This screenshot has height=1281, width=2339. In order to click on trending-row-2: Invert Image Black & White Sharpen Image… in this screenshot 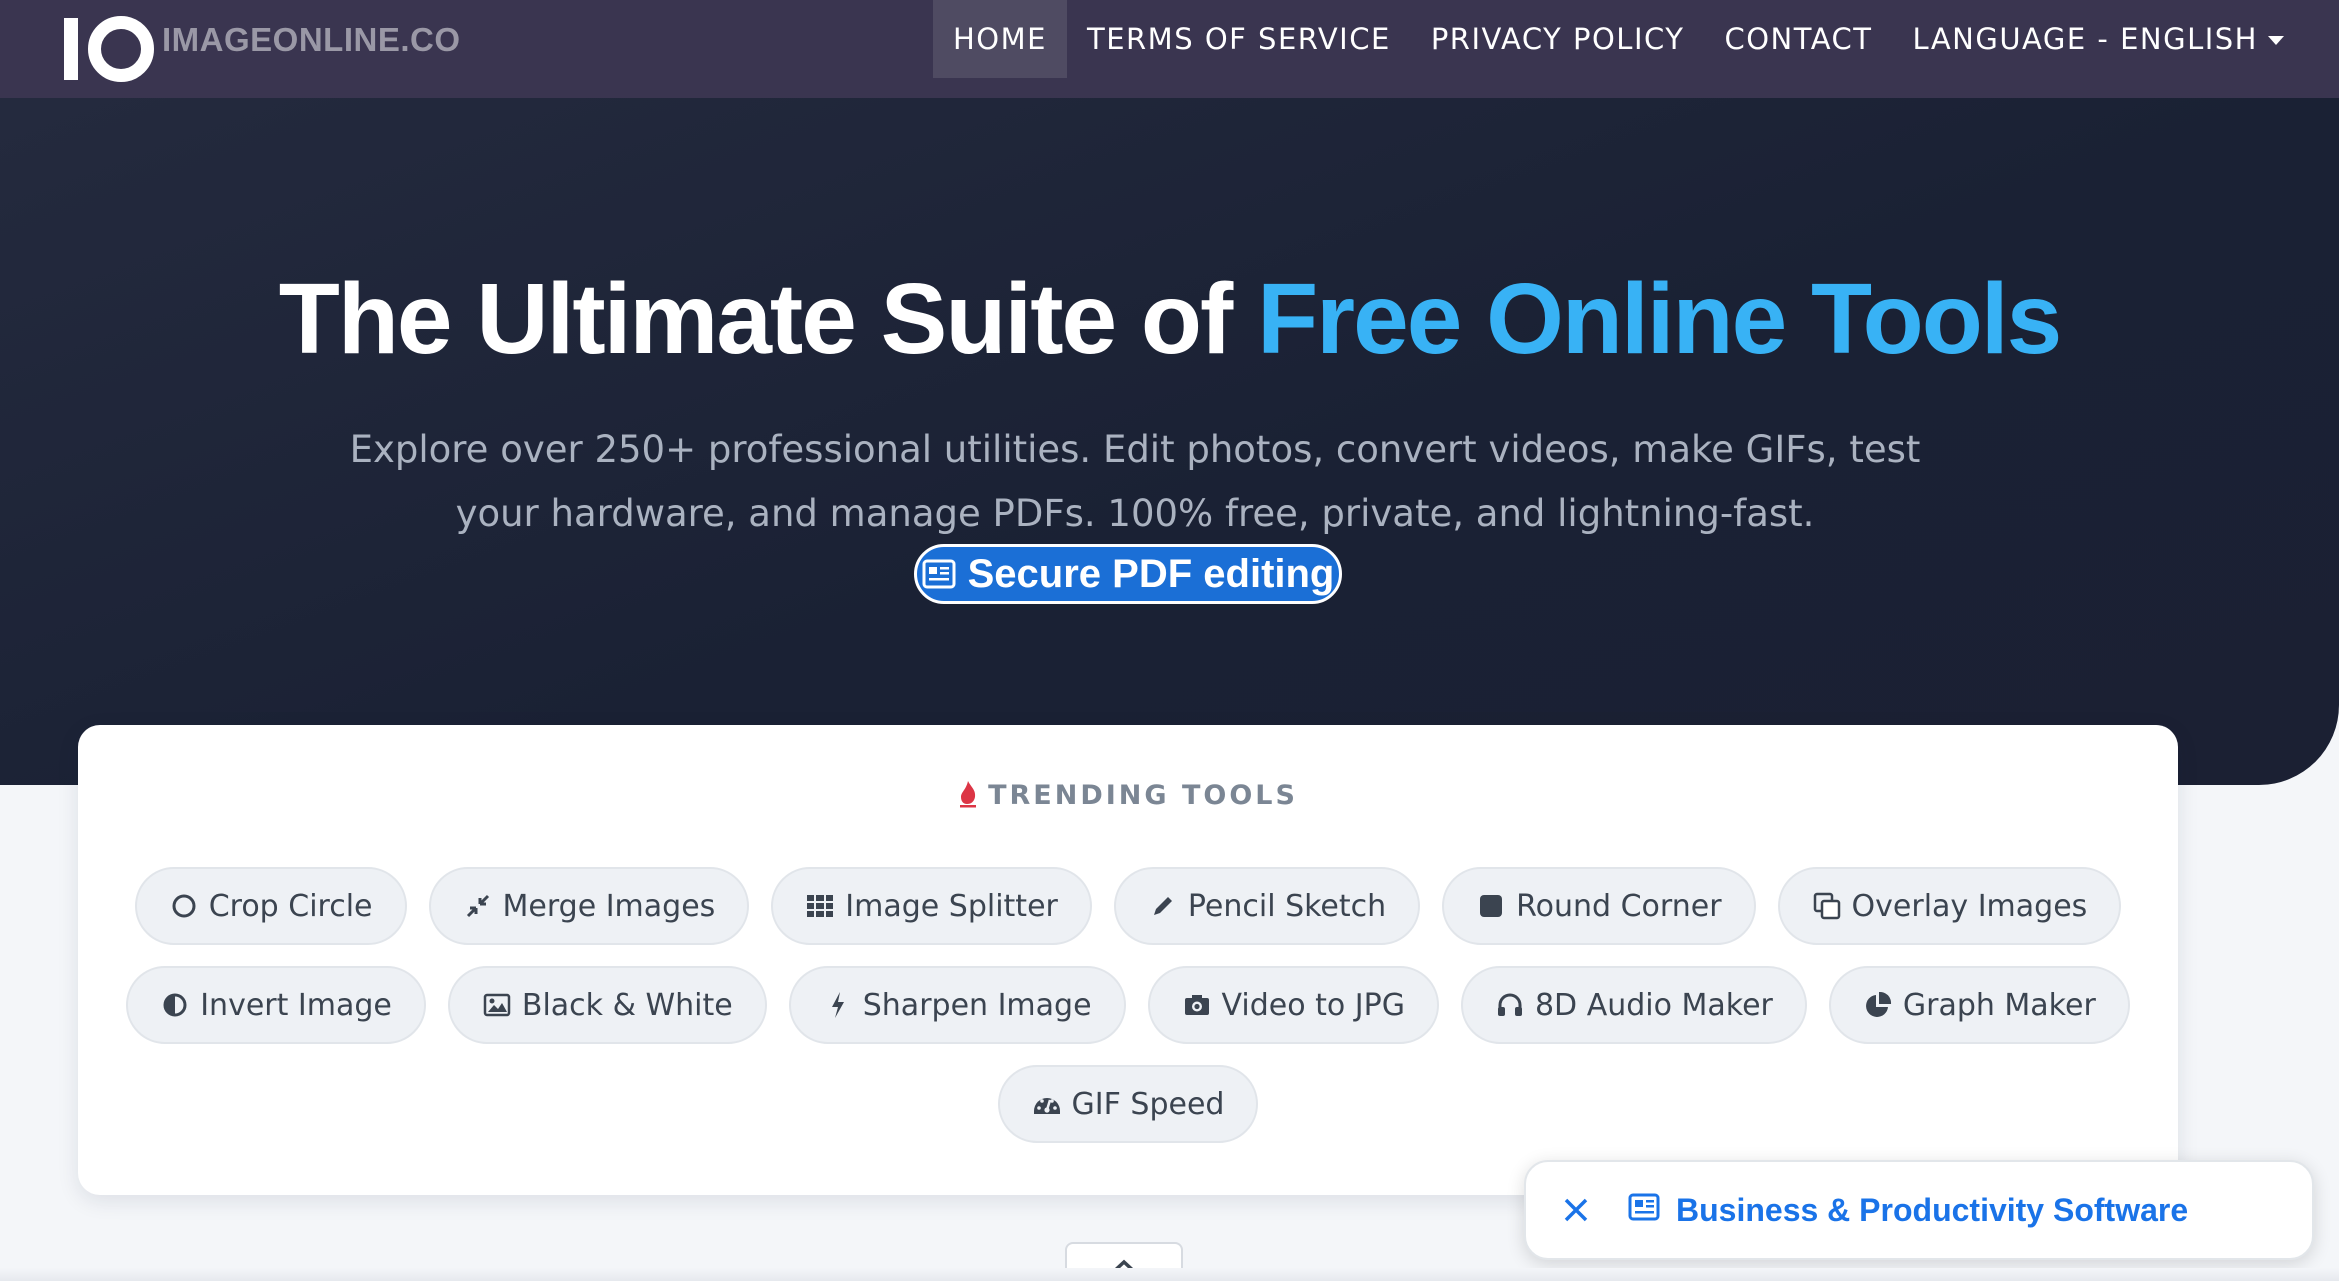, I will do `click(1128, 1005)`.